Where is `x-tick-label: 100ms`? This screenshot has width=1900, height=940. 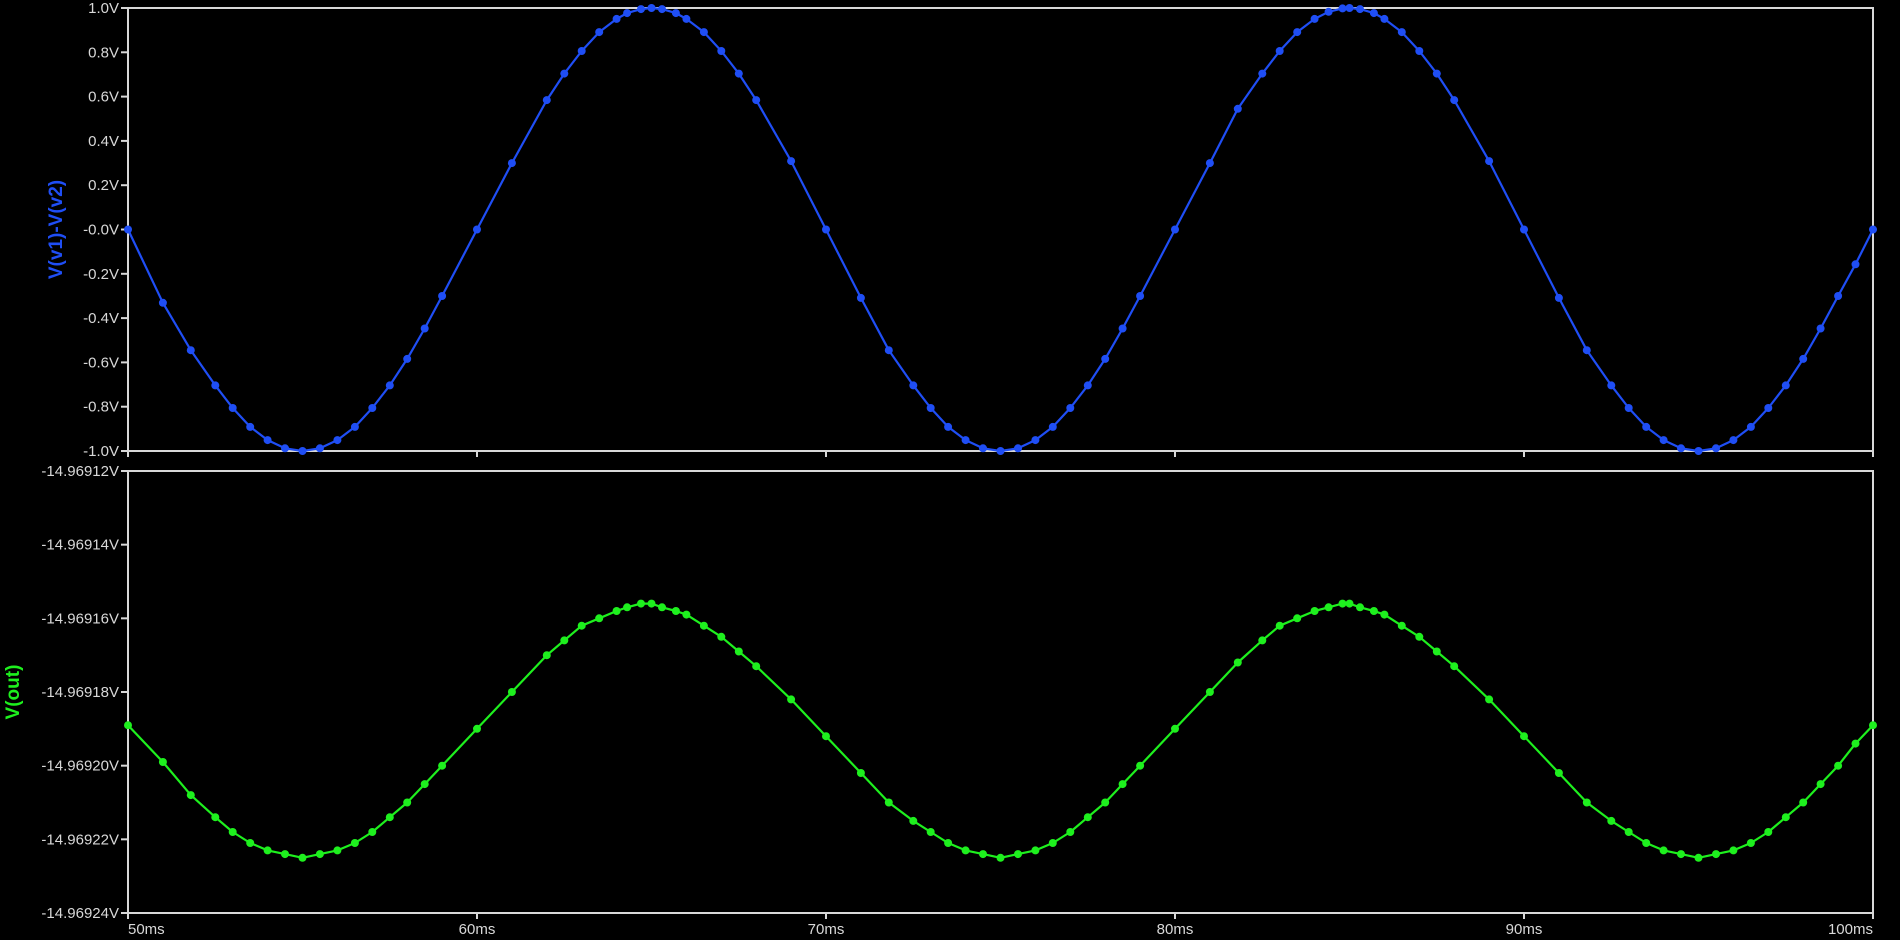 x-tick-label: 100ms is located at coordinates (1850, 929).